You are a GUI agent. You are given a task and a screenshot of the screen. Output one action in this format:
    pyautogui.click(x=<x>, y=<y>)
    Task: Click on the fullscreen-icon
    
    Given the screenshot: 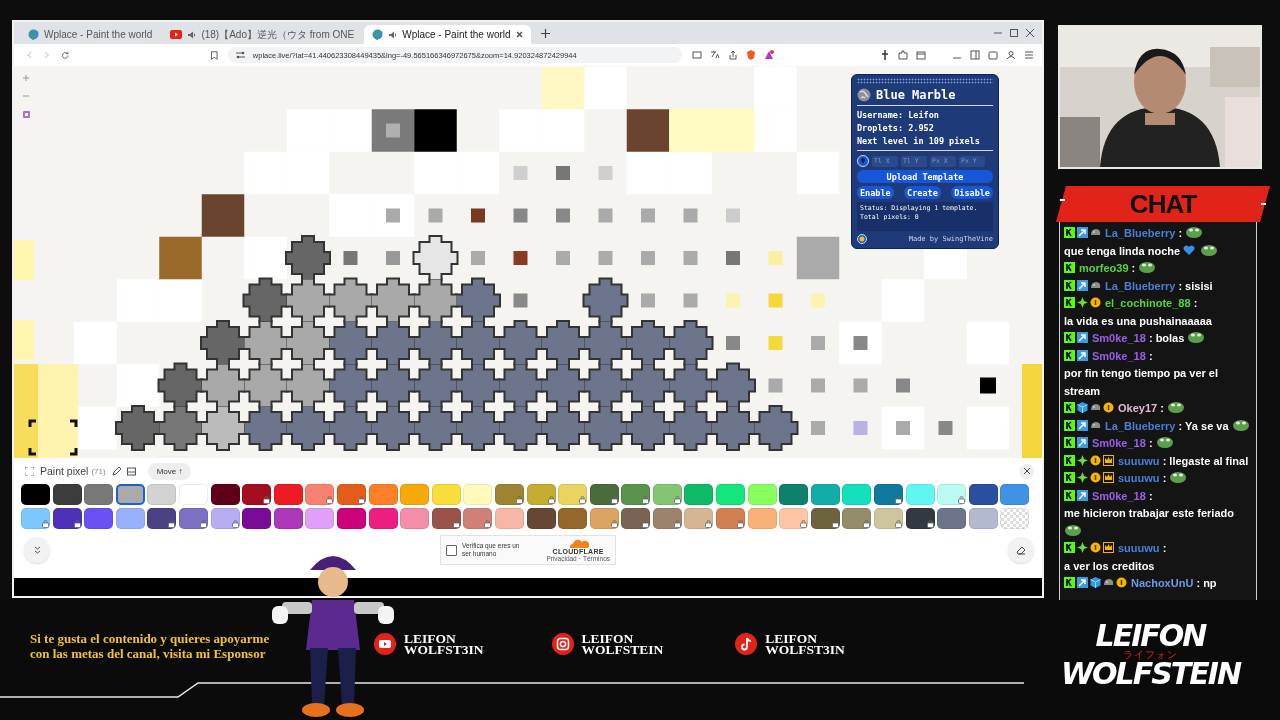 What is the action you would take?
    pyautogui.click(x=29, y=471)
    